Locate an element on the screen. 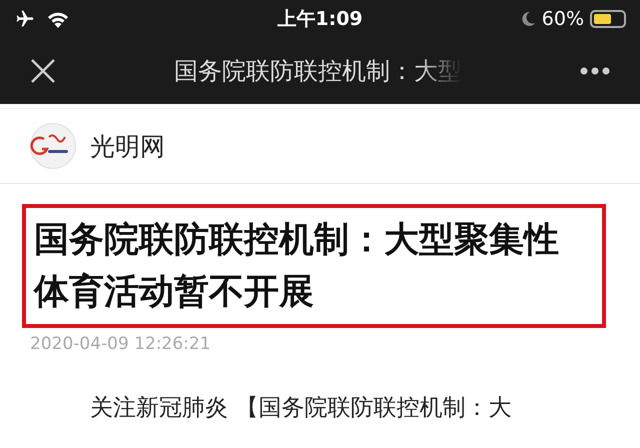 This screenshot has width=640, height=448. status-time: 上午1:09 is located at coordinates (320, 19).